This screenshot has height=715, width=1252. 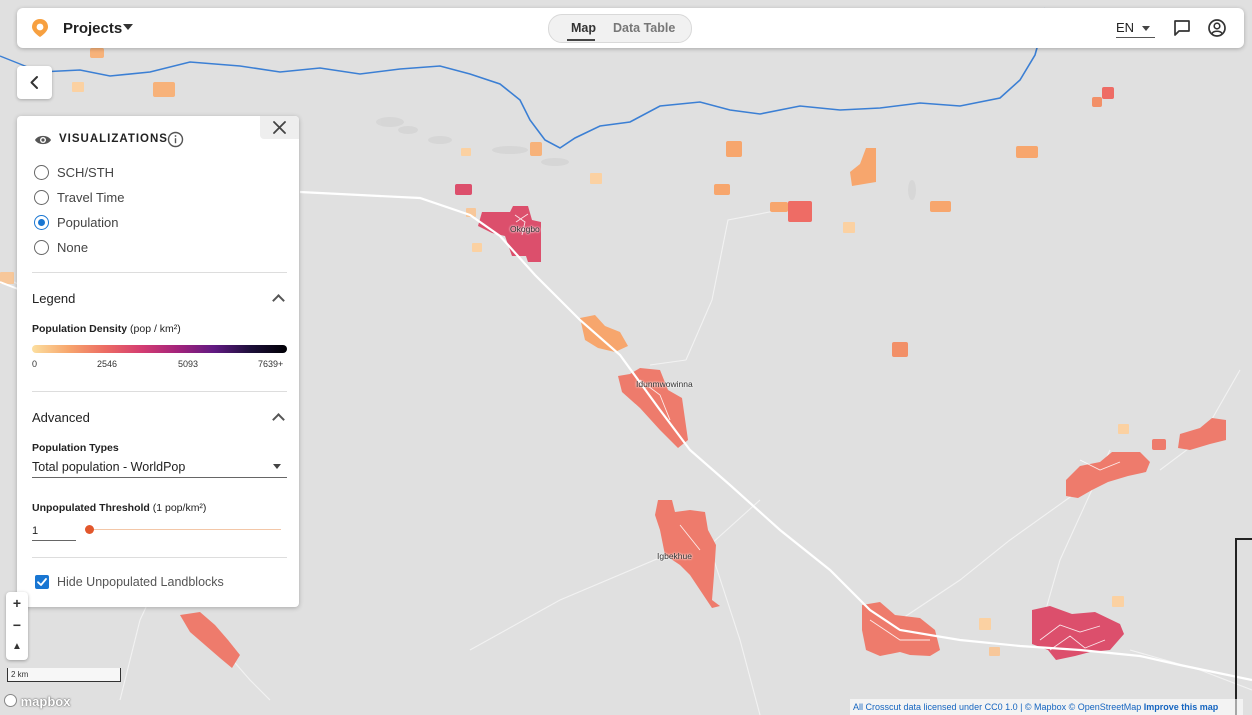 I want to click on density-color-ramp, so click(x=159, y=349).